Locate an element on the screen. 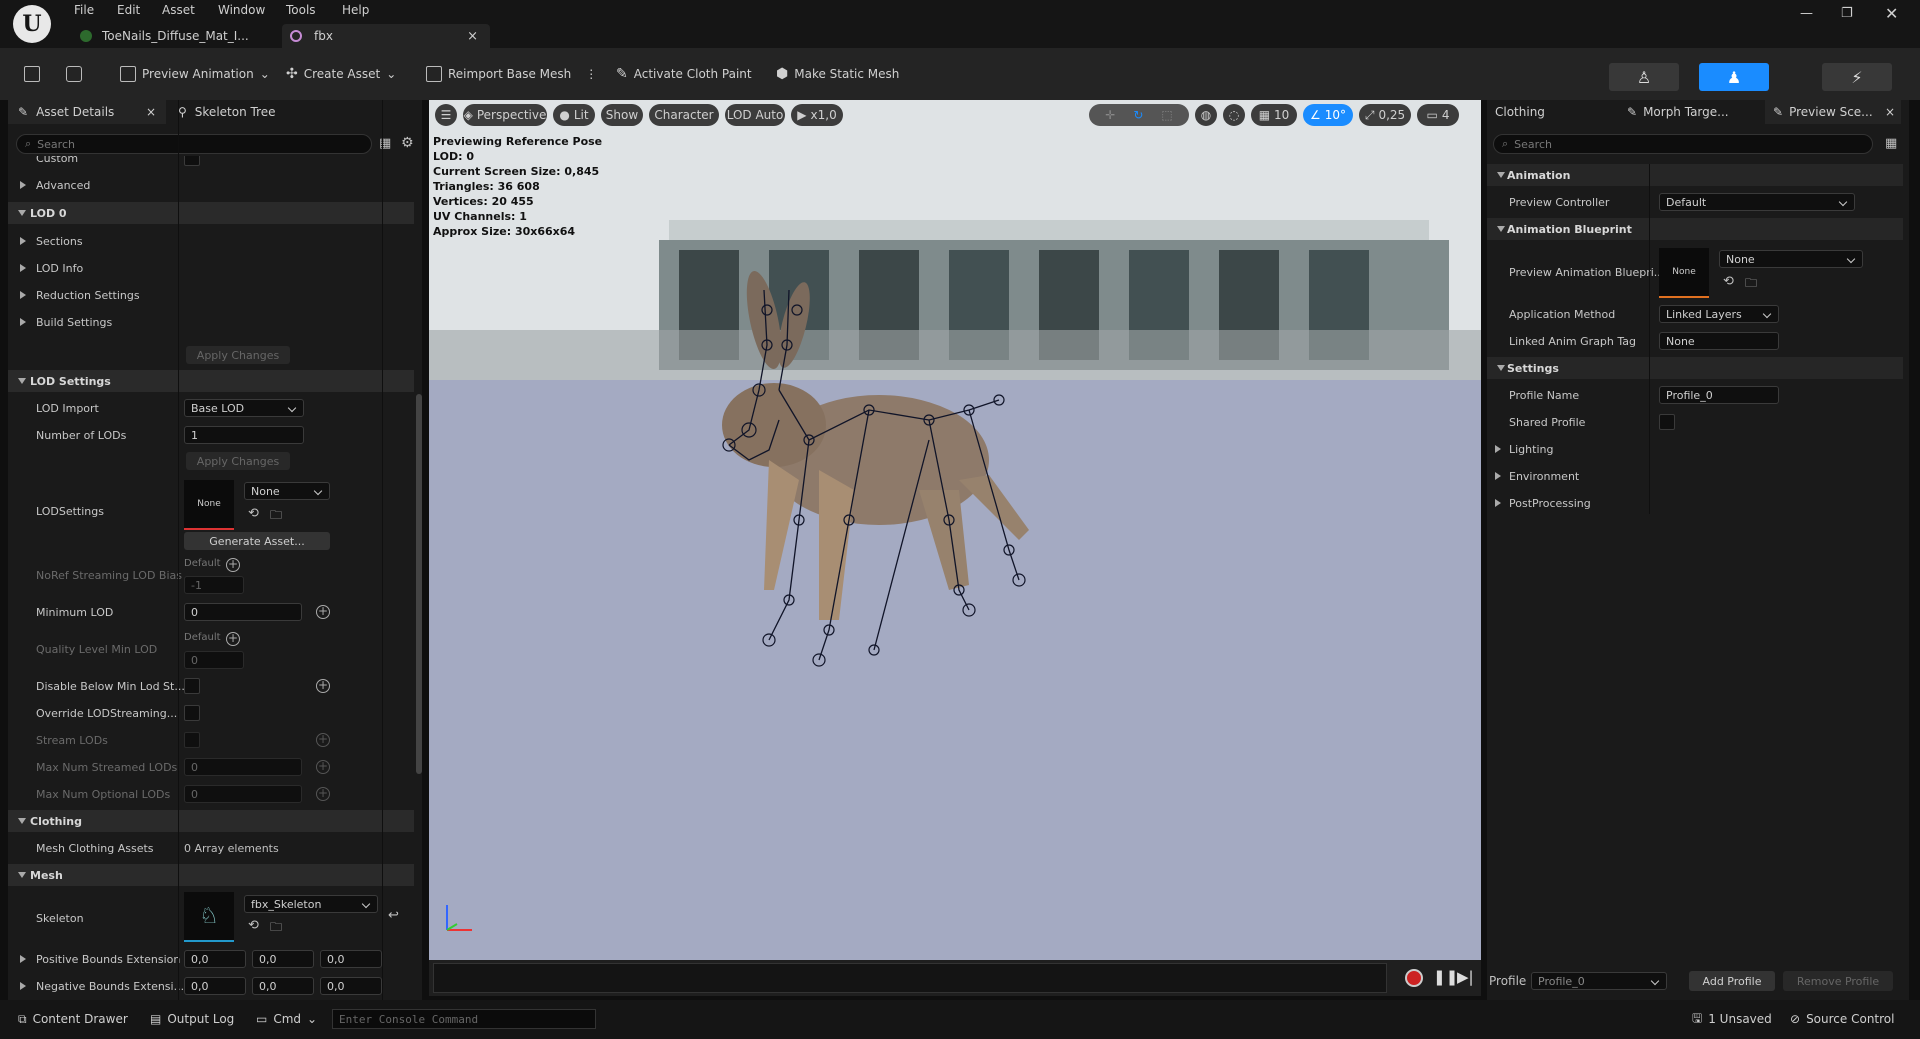 The image size is (1920, 1039). disable-below-checkbox is located at coordinates (192, 686).